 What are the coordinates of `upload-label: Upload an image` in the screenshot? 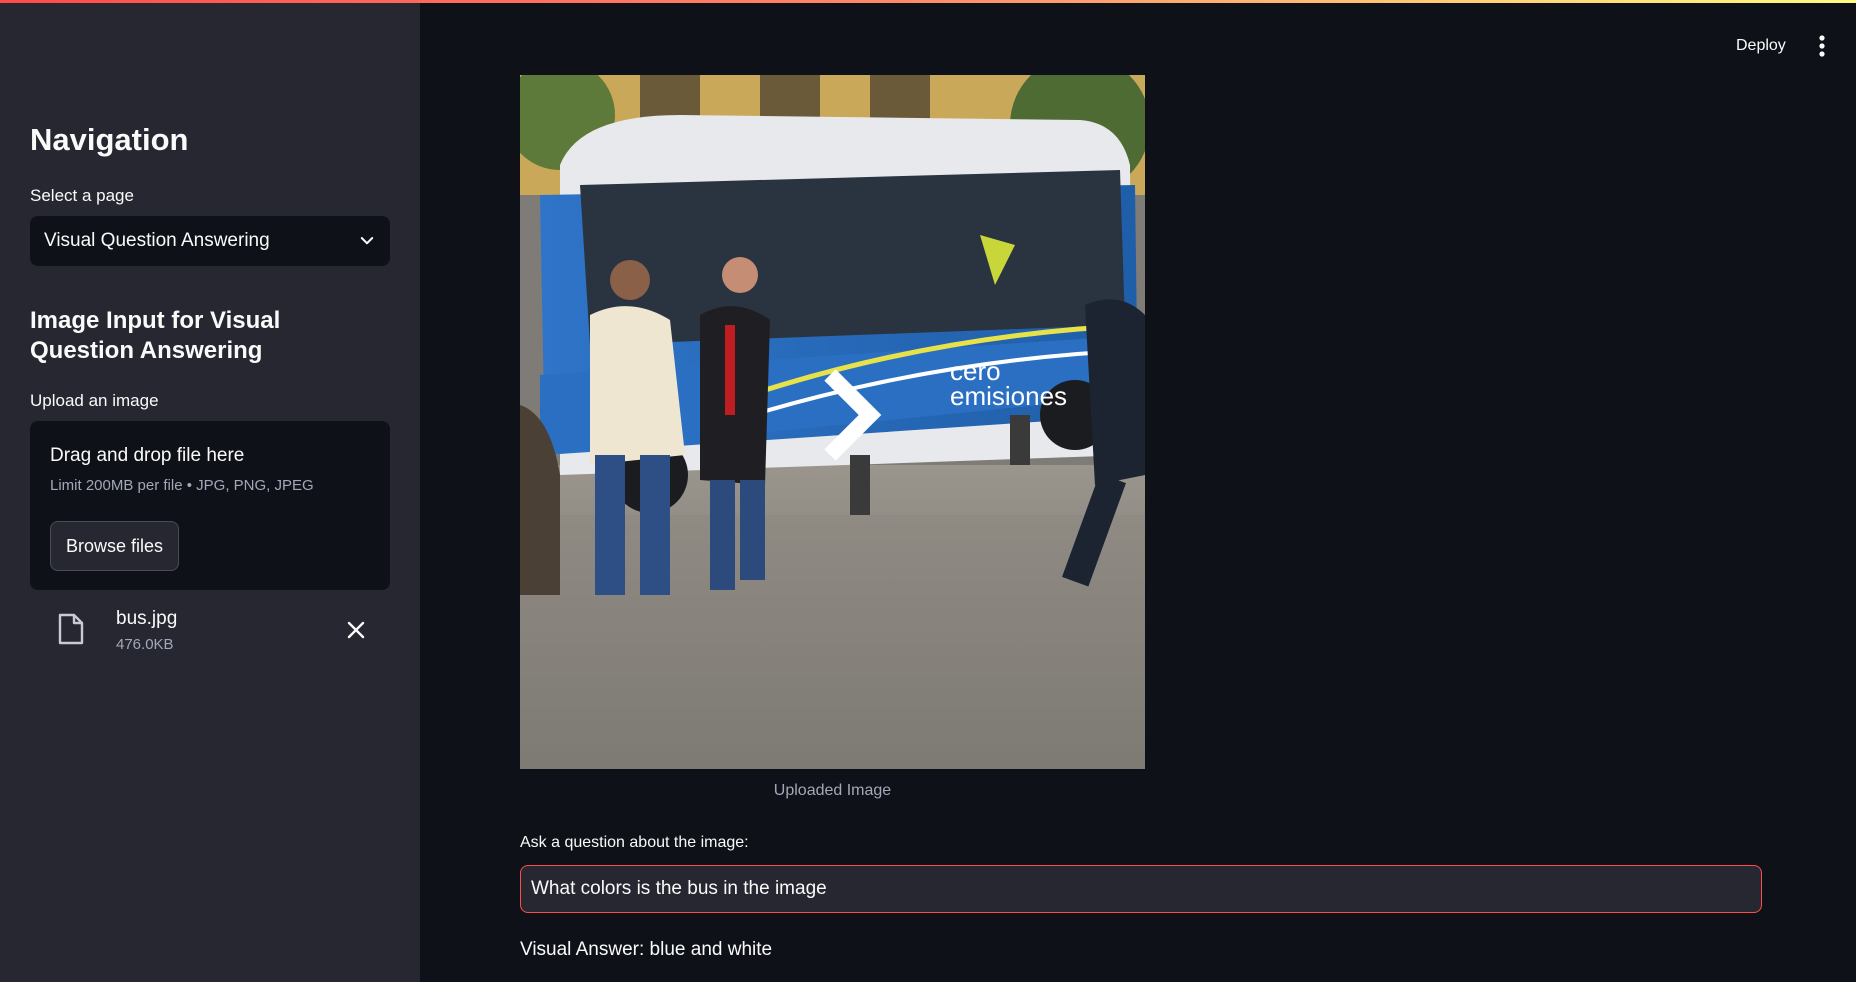 It's located at (94, 400).